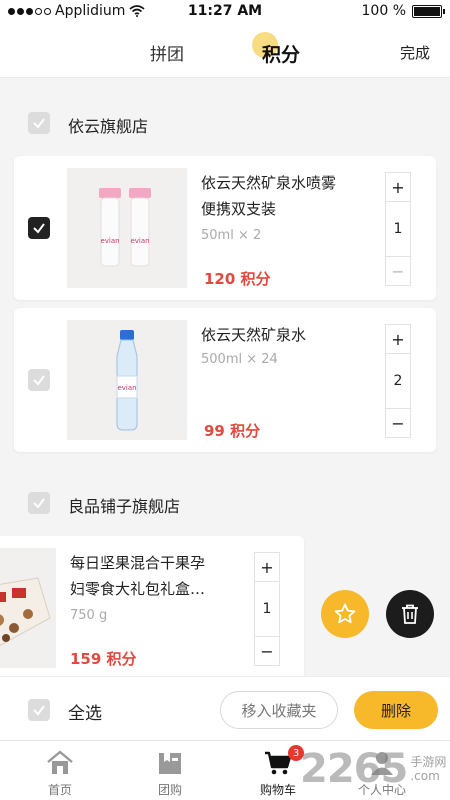 Image resolution: width=450 pixels, height=800 pixels. What do you see at coordinates (239, 359) in the screenshot?
I see `product-spec: 500ml × 24` at bounding box center [239, 359].